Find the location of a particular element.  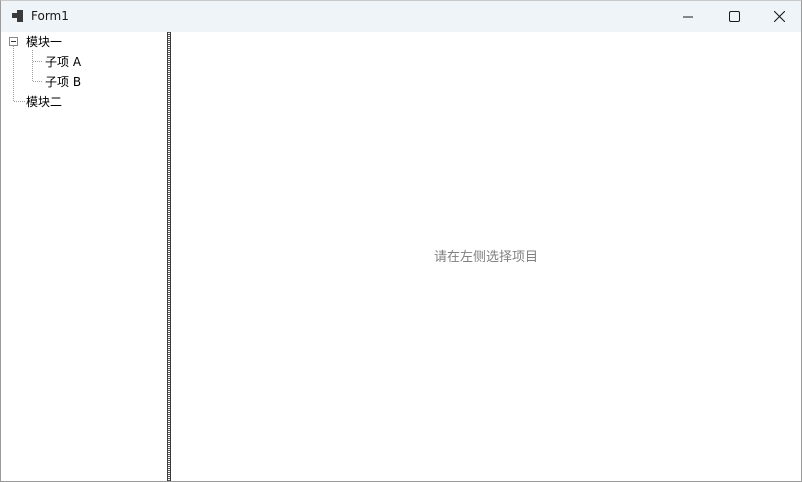

close-icon is located at coordinates (779, 16).